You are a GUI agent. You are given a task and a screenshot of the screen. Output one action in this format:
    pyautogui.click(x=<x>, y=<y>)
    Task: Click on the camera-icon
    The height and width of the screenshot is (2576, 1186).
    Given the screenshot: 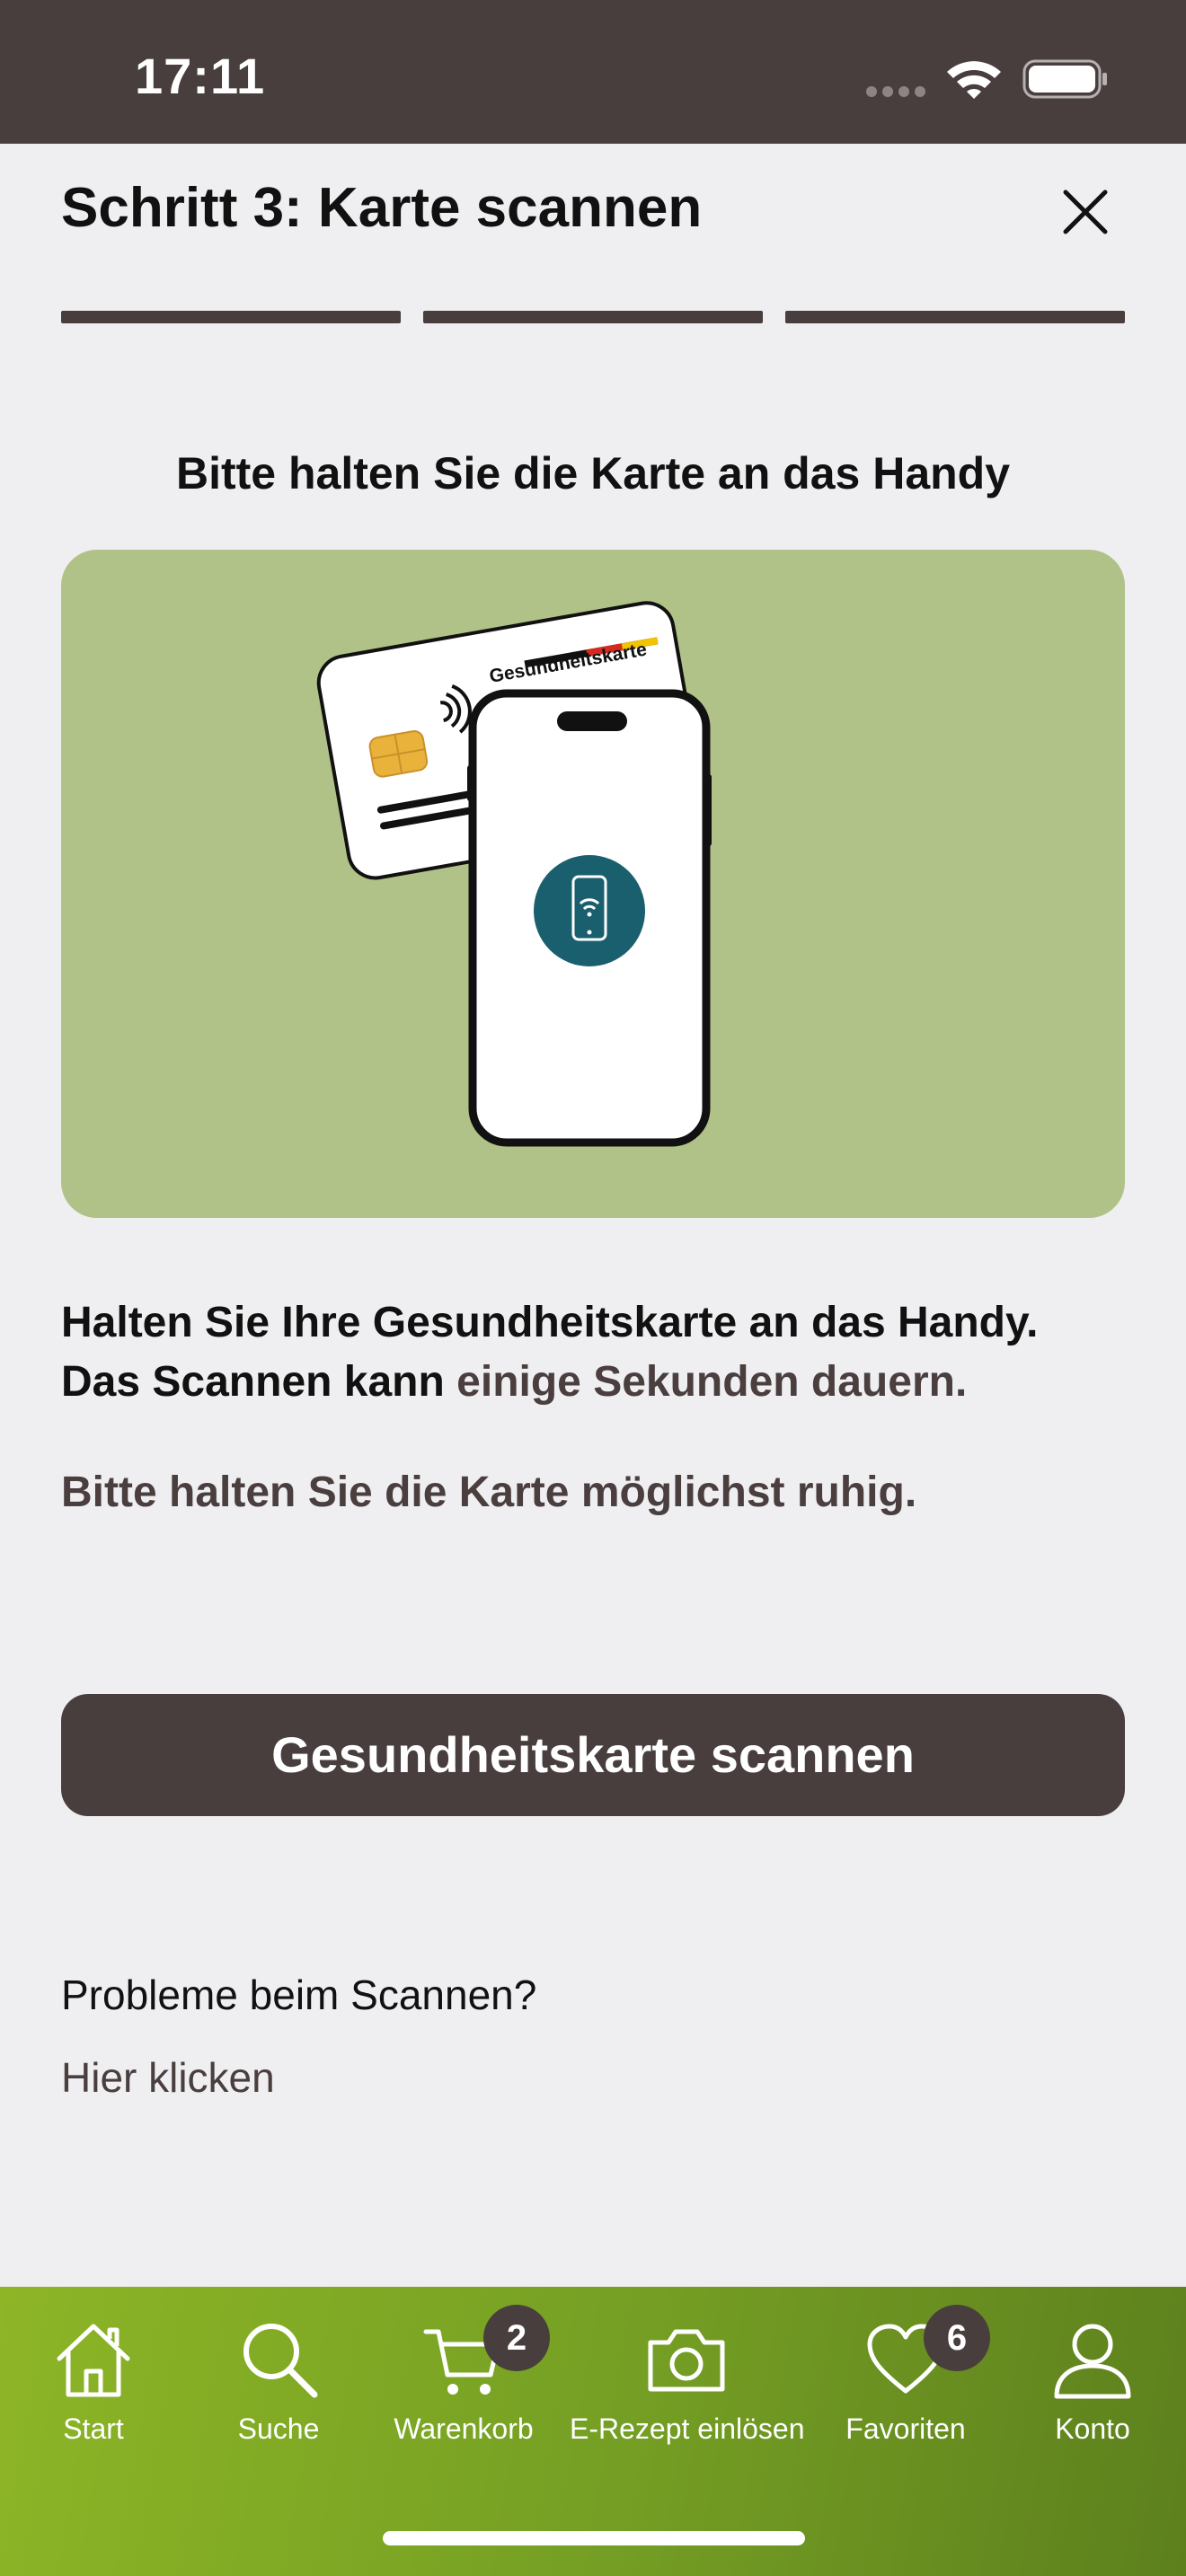 What is the action you would take?
    pyautogui.click(x=686, y=2360)
    